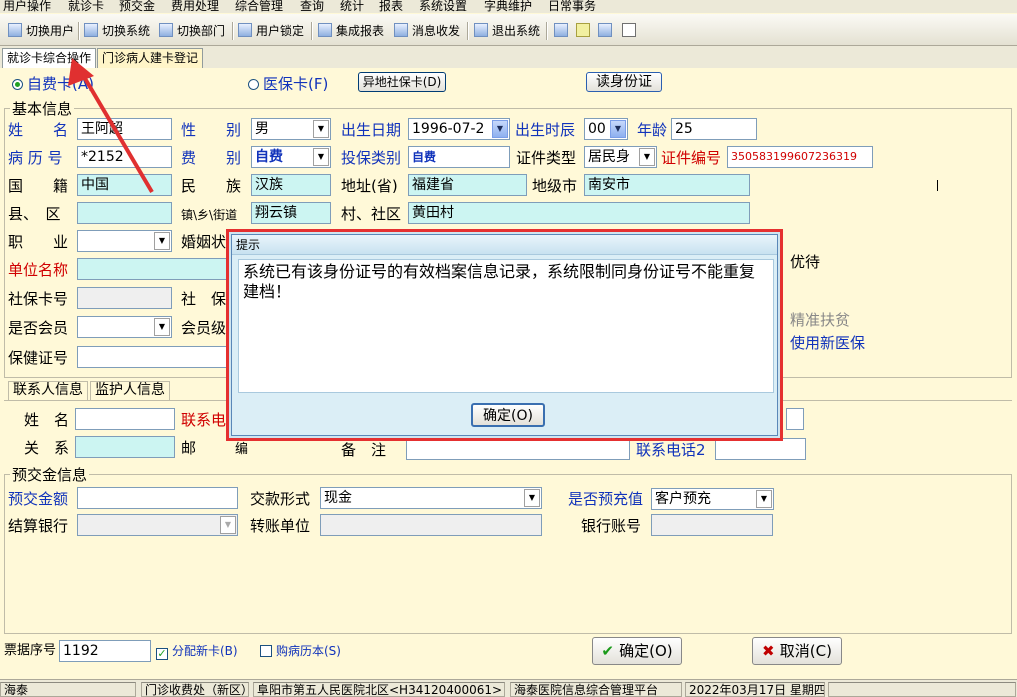 The image size is (1017, 697). What do you see at coordinates (371, 214) in the screenshot?
I see `village-label: 村、社区` at bounding box center [371, 214].